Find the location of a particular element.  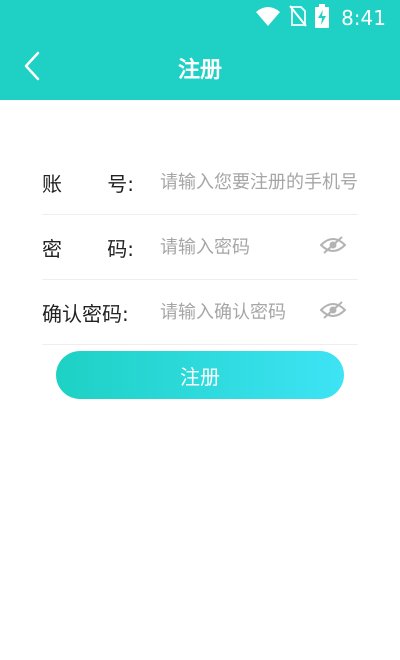

confirm-password-row: 确认密码: is located at coordinates (200, 312).